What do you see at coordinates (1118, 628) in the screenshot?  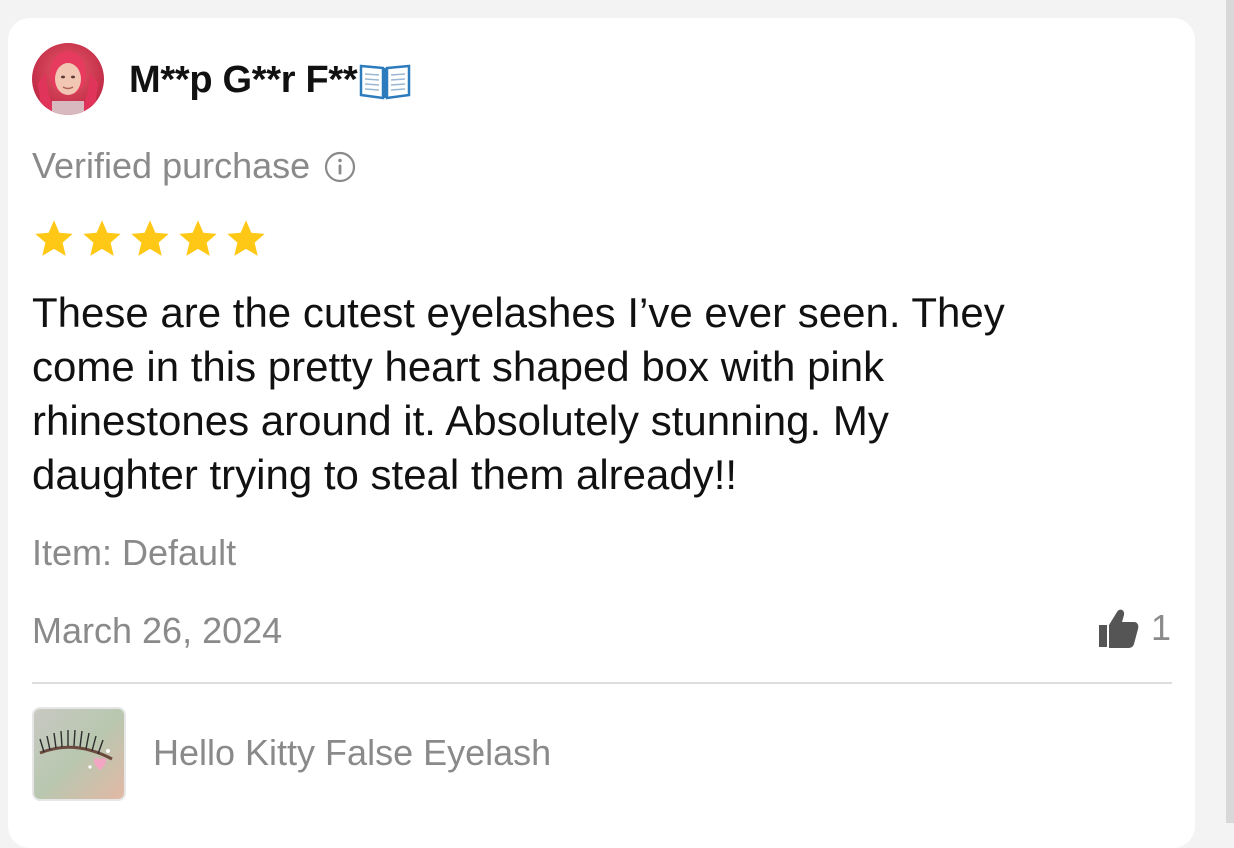 I see `thumbs-up-icon` at bounding box center [1118, 628].